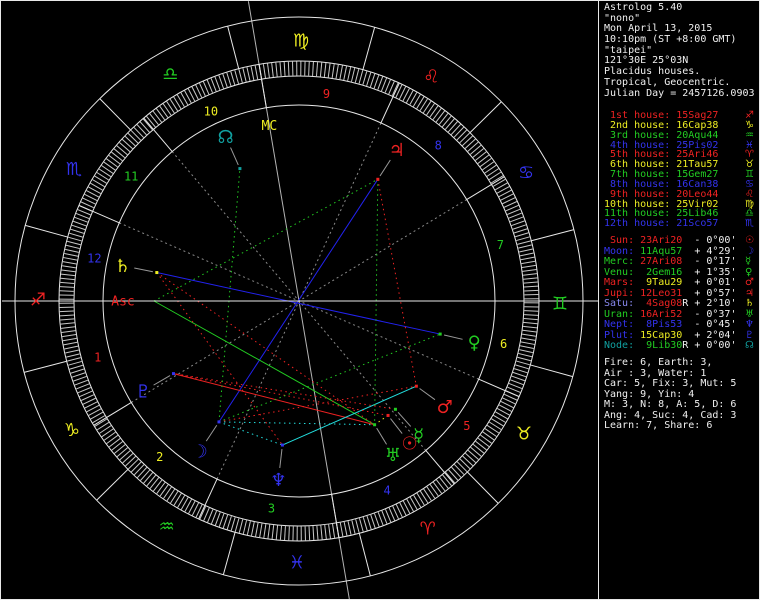 The height and width of the screenshot is (600, 760). I want to click on planet-label: Nept:, so click(619, 324).